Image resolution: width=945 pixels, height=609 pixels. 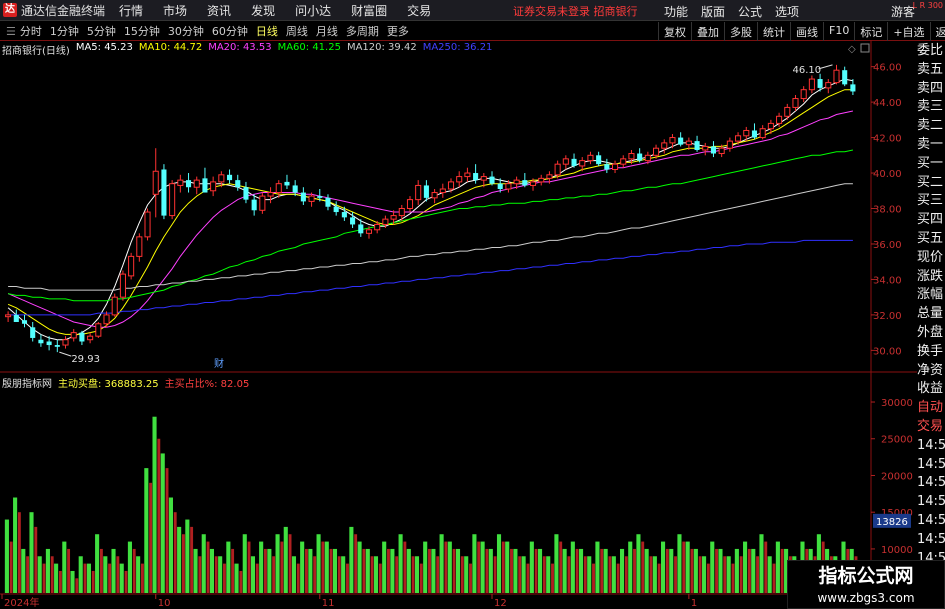 I want to click on f10-button: F10, so click(x=838, y=31).